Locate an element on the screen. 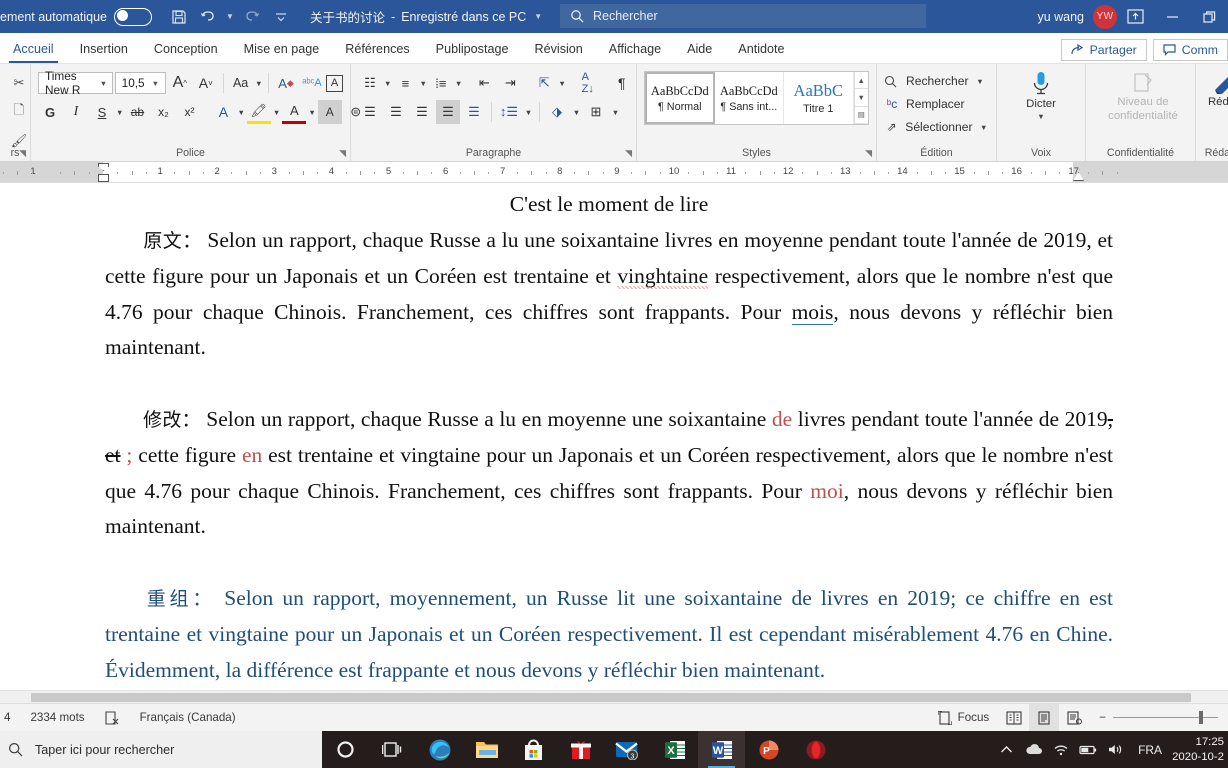 This screenshot has height=768, width=1228. shading-icon: ⬗ is located at coordinates (557, 112).